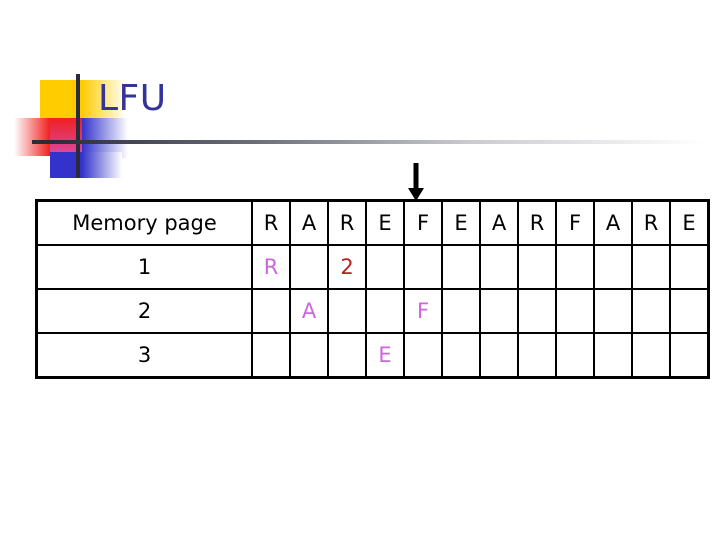 The height and width of the screenshot is (540, 720). I want to click on frame-cell: F, so click(423, 311).